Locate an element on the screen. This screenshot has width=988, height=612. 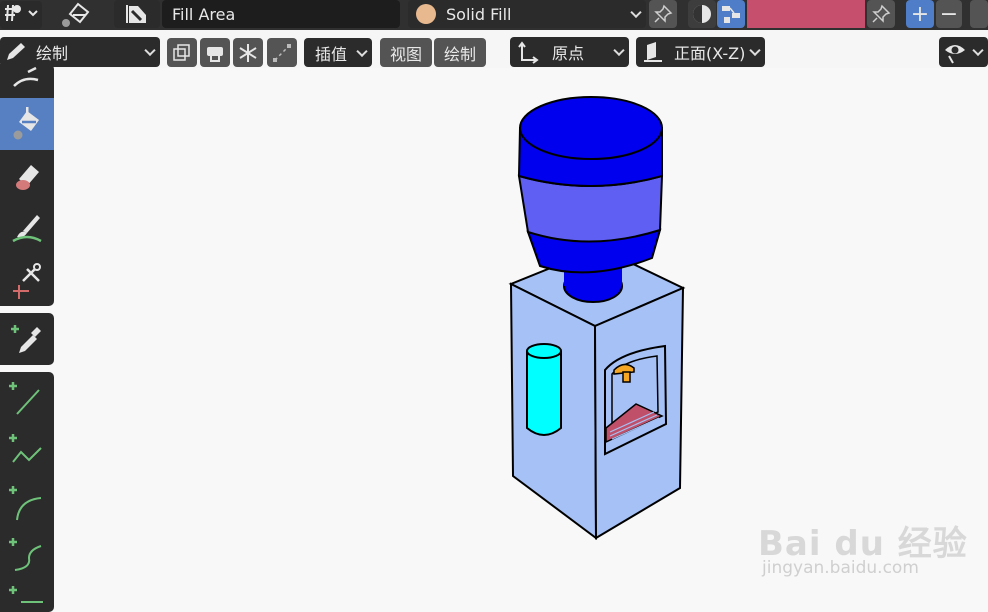
node-tree-button is located at coordinates (731, 14).